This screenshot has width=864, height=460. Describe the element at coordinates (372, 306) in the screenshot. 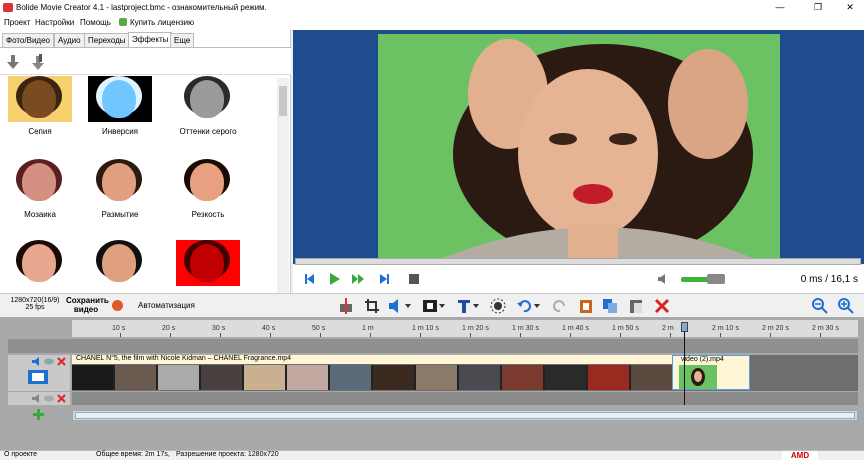

I see `crop-icon` at that location.